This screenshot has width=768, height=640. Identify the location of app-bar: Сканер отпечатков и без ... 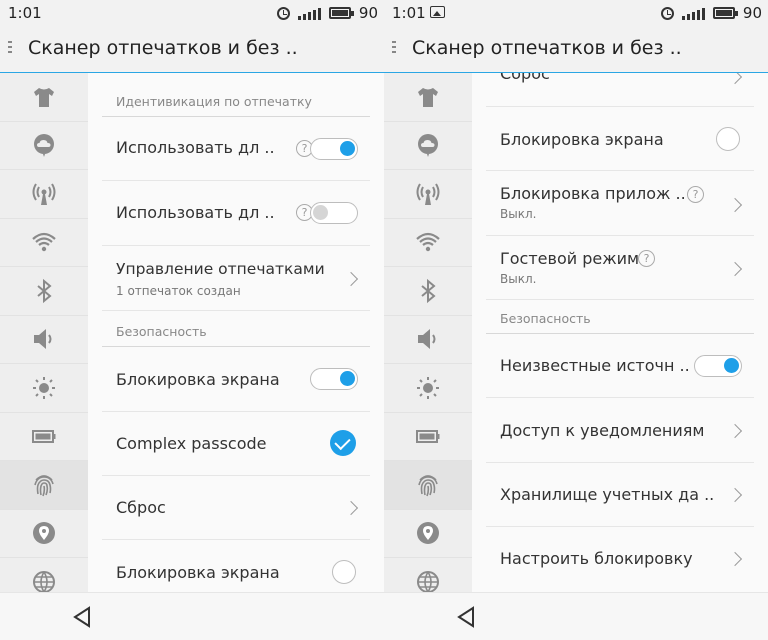
(576, 49).